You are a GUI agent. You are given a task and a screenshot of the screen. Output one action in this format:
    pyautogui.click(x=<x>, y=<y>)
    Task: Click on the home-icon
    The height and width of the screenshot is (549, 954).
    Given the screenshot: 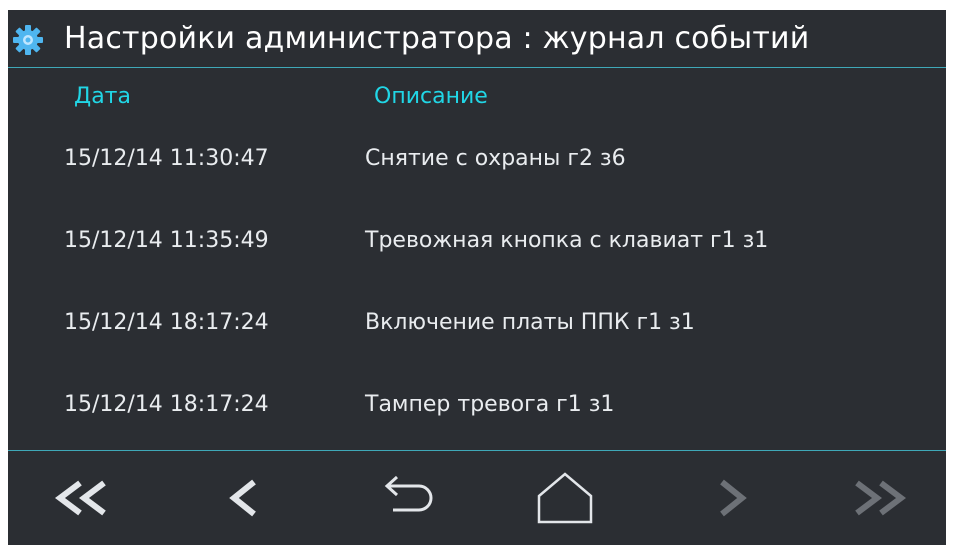 What is the action you would take?
    pyautogui.click(x=565, y=498)
    